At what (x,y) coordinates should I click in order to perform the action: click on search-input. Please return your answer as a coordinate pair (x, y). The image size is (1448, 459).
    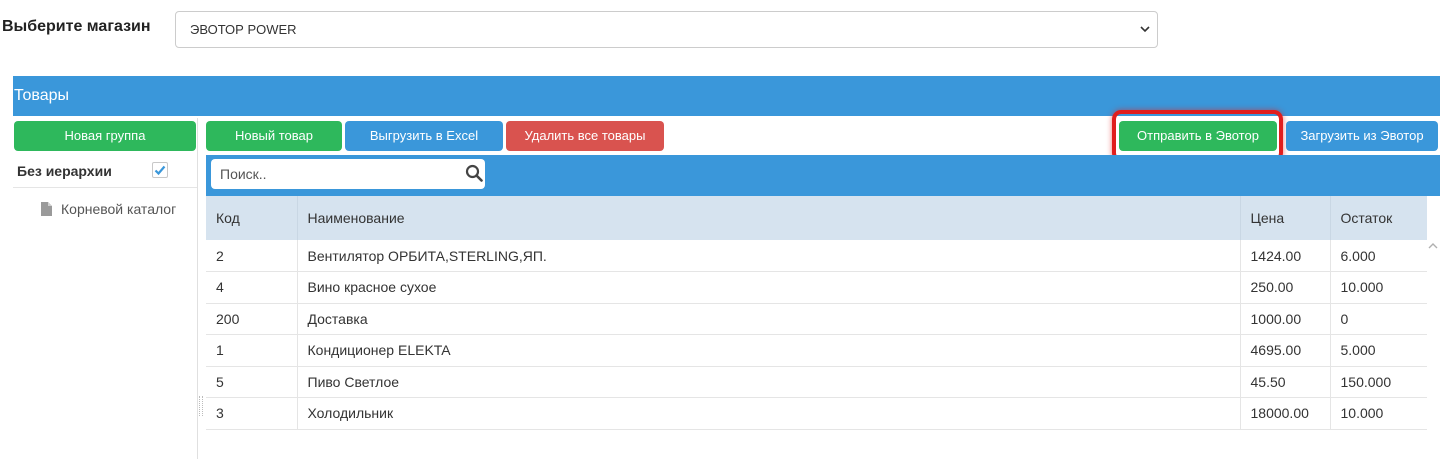
    Looking at the image, I should click on (348, 174).